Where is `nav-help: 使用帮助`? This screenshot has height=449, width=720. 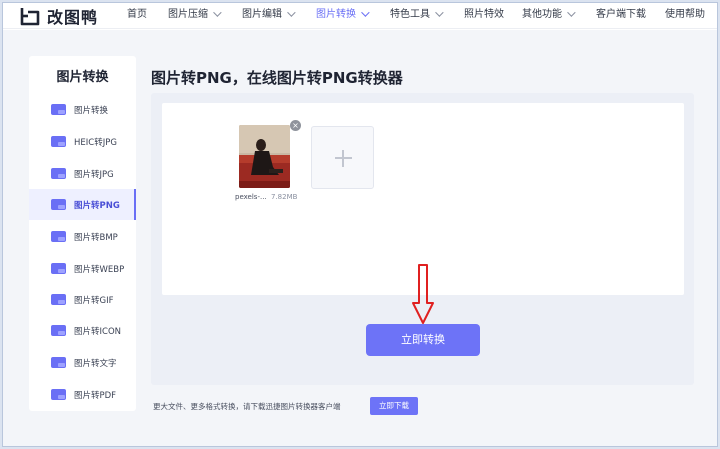
nav-help: 使用帮助 is located at coordinates (685, 16).